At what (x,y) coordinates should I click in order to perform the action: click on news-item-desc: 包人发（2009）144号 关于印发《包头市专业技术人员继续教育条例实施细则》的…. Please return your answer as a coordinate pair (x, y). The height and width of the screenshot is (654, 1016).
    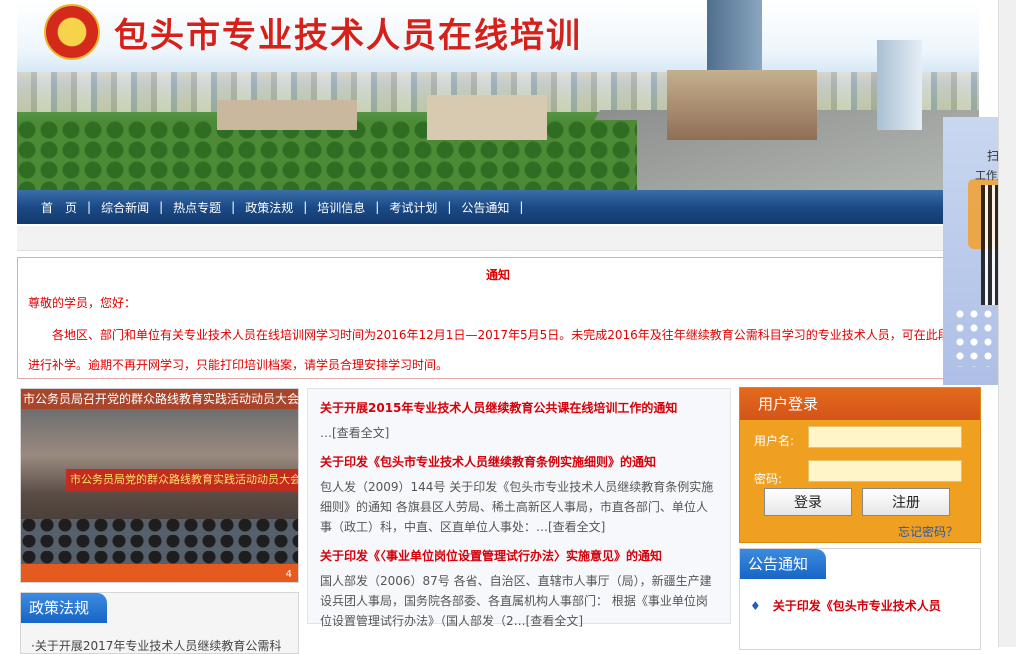
    Looking at the image, I should click on (519, 507).